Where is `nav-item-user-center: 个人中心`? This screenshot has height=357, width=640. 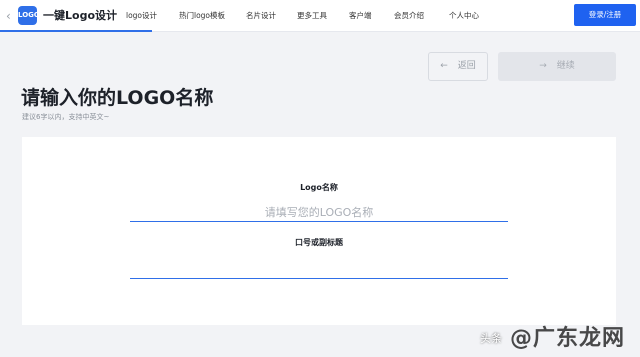
nav-item-user-center: 个人中心 is located at coordinates (464, 16).